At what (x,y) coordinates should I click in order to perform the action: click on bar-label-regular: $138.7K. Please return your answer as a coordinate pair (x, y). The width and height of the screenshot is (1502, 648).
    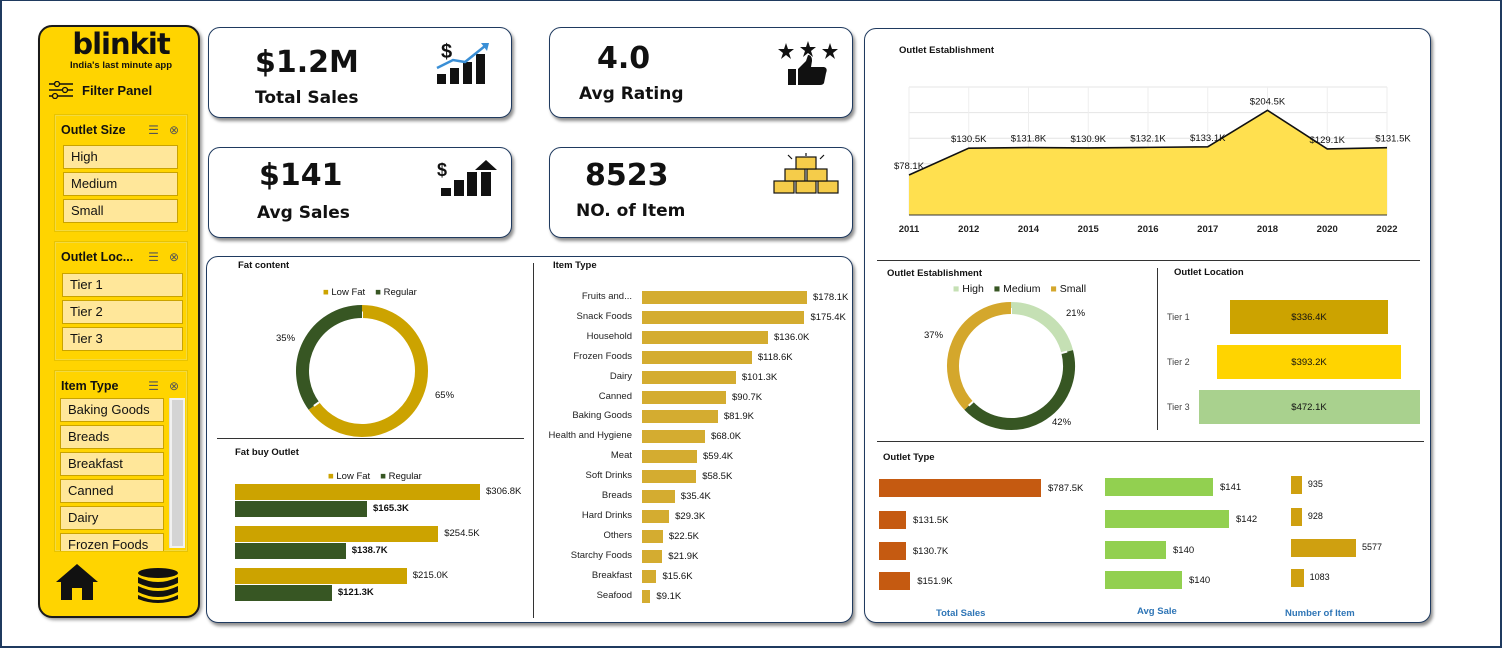
    Looking at the image, I should click on (369, 550).